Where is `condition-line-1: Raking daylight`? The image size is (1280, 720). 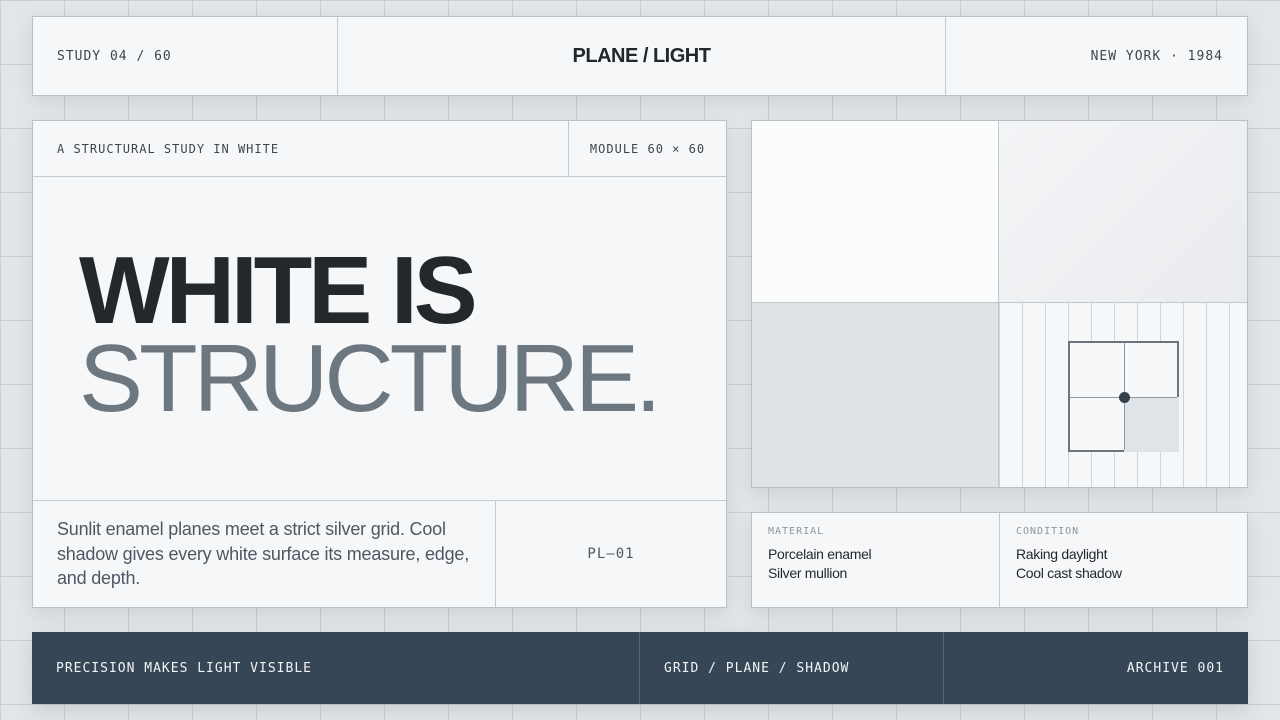
condition-line-1: Raking daylight is located at coordinates (1062, 554).